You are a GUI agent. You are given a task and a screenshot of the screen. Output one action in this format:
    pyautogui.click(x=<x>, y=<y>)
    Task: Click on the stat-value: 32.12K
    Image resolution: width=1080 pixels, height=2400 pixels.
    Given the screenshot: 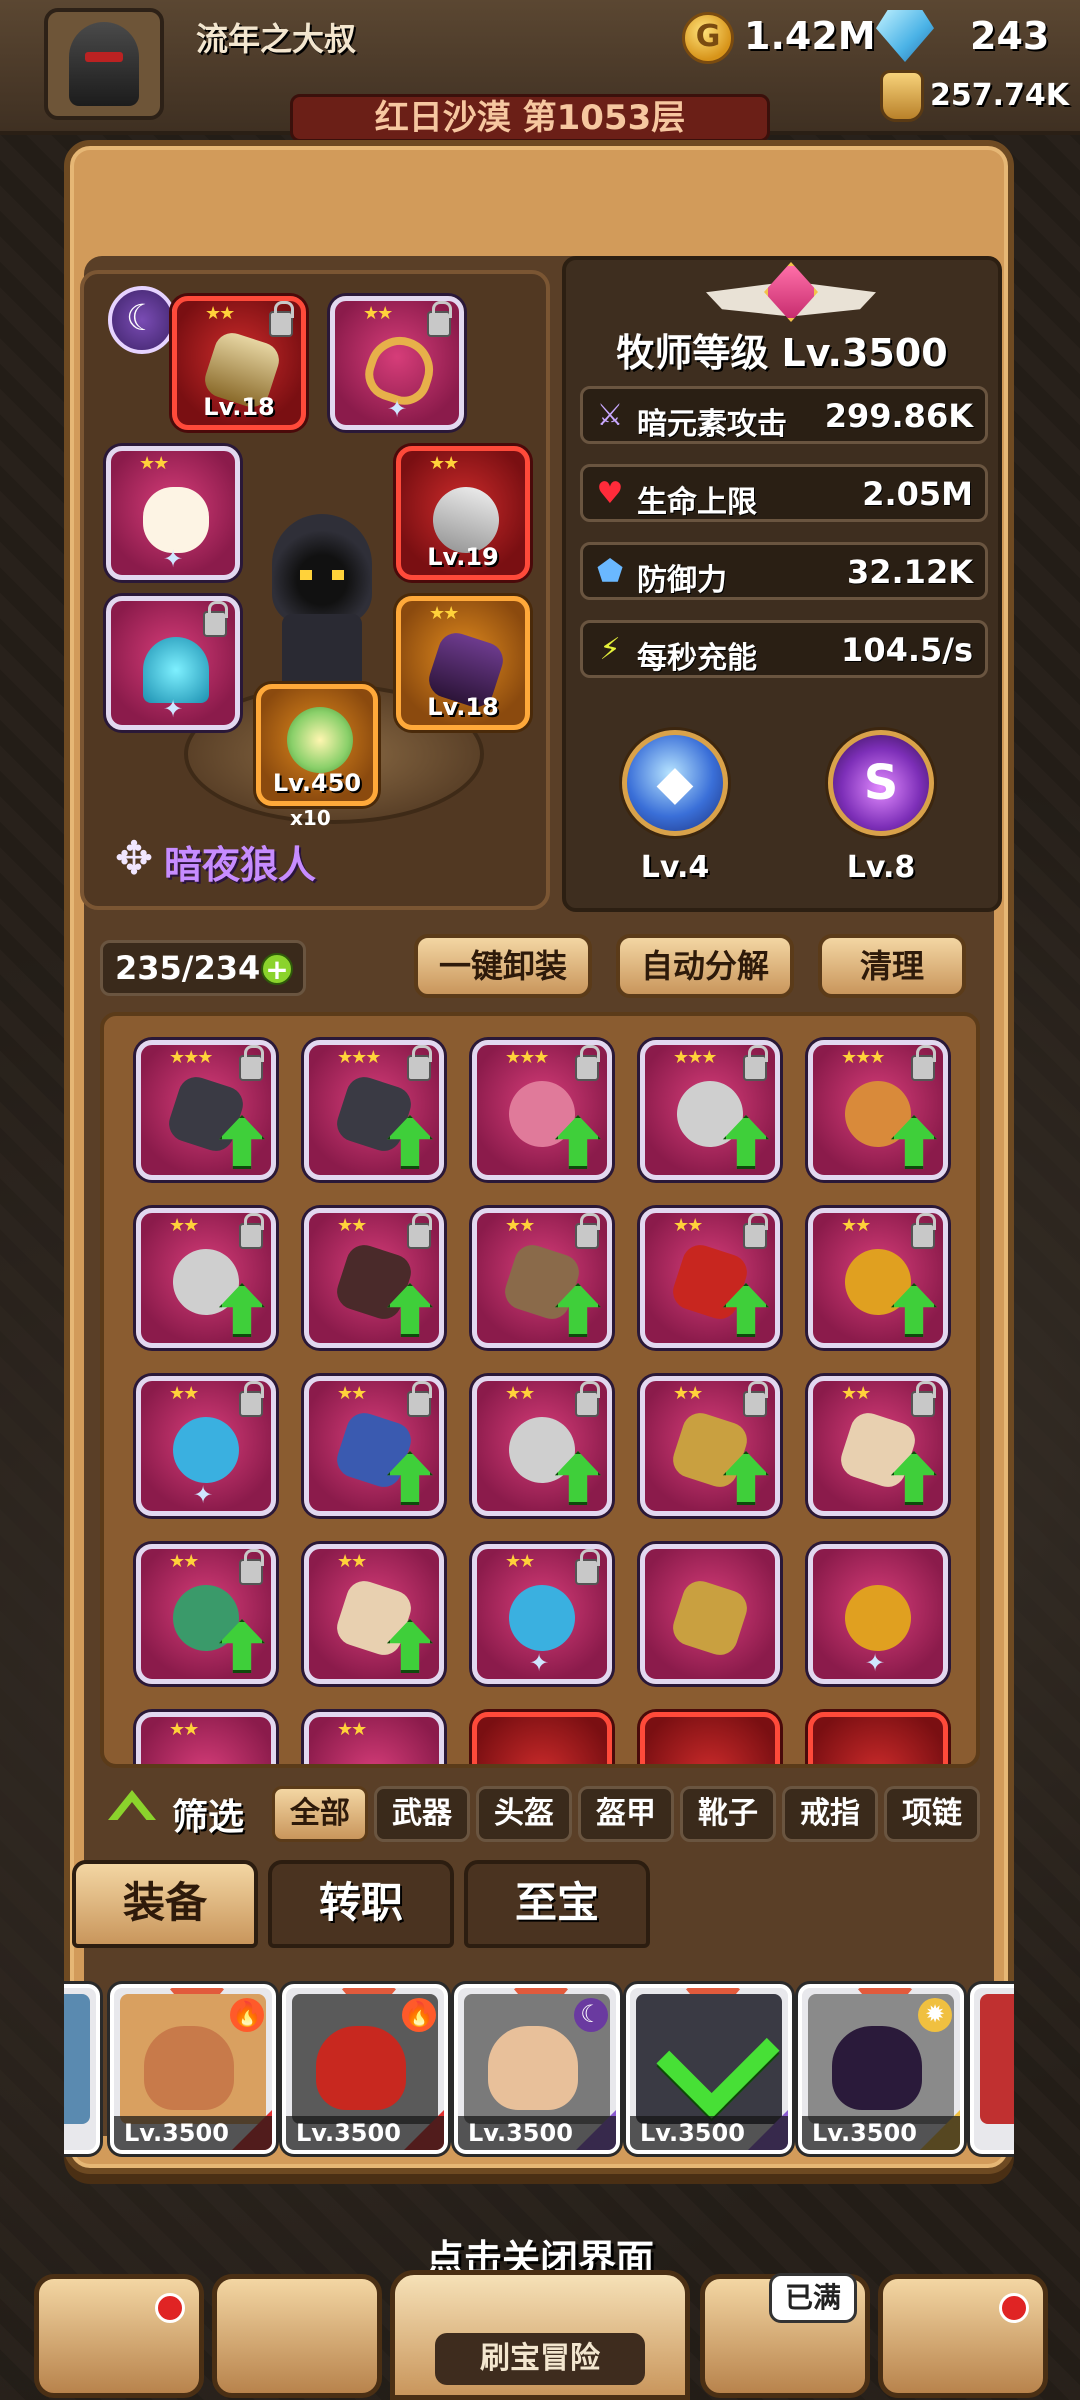 What is the action you would take?
    pyautogui.click(x=909, y=572)
    